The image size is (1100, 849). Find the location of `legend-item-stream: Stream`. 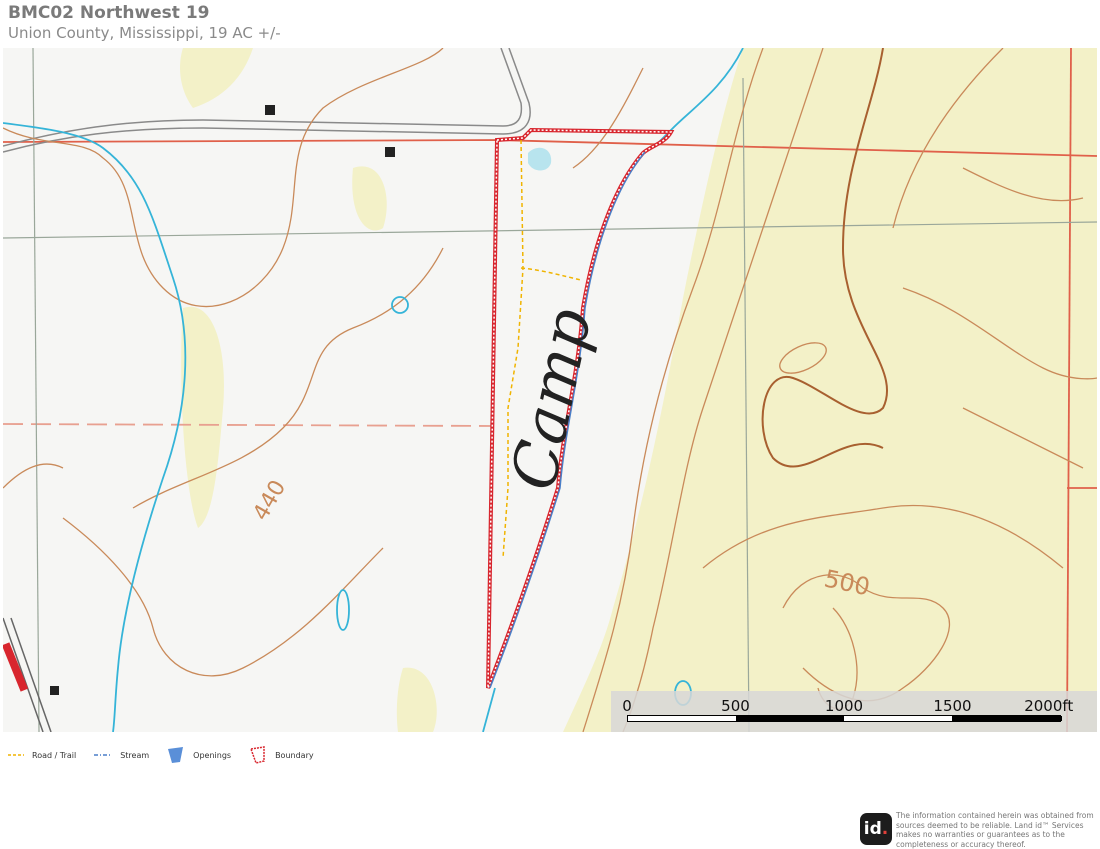

legend-item-stream: Stream is located at coordinates (121, 755).